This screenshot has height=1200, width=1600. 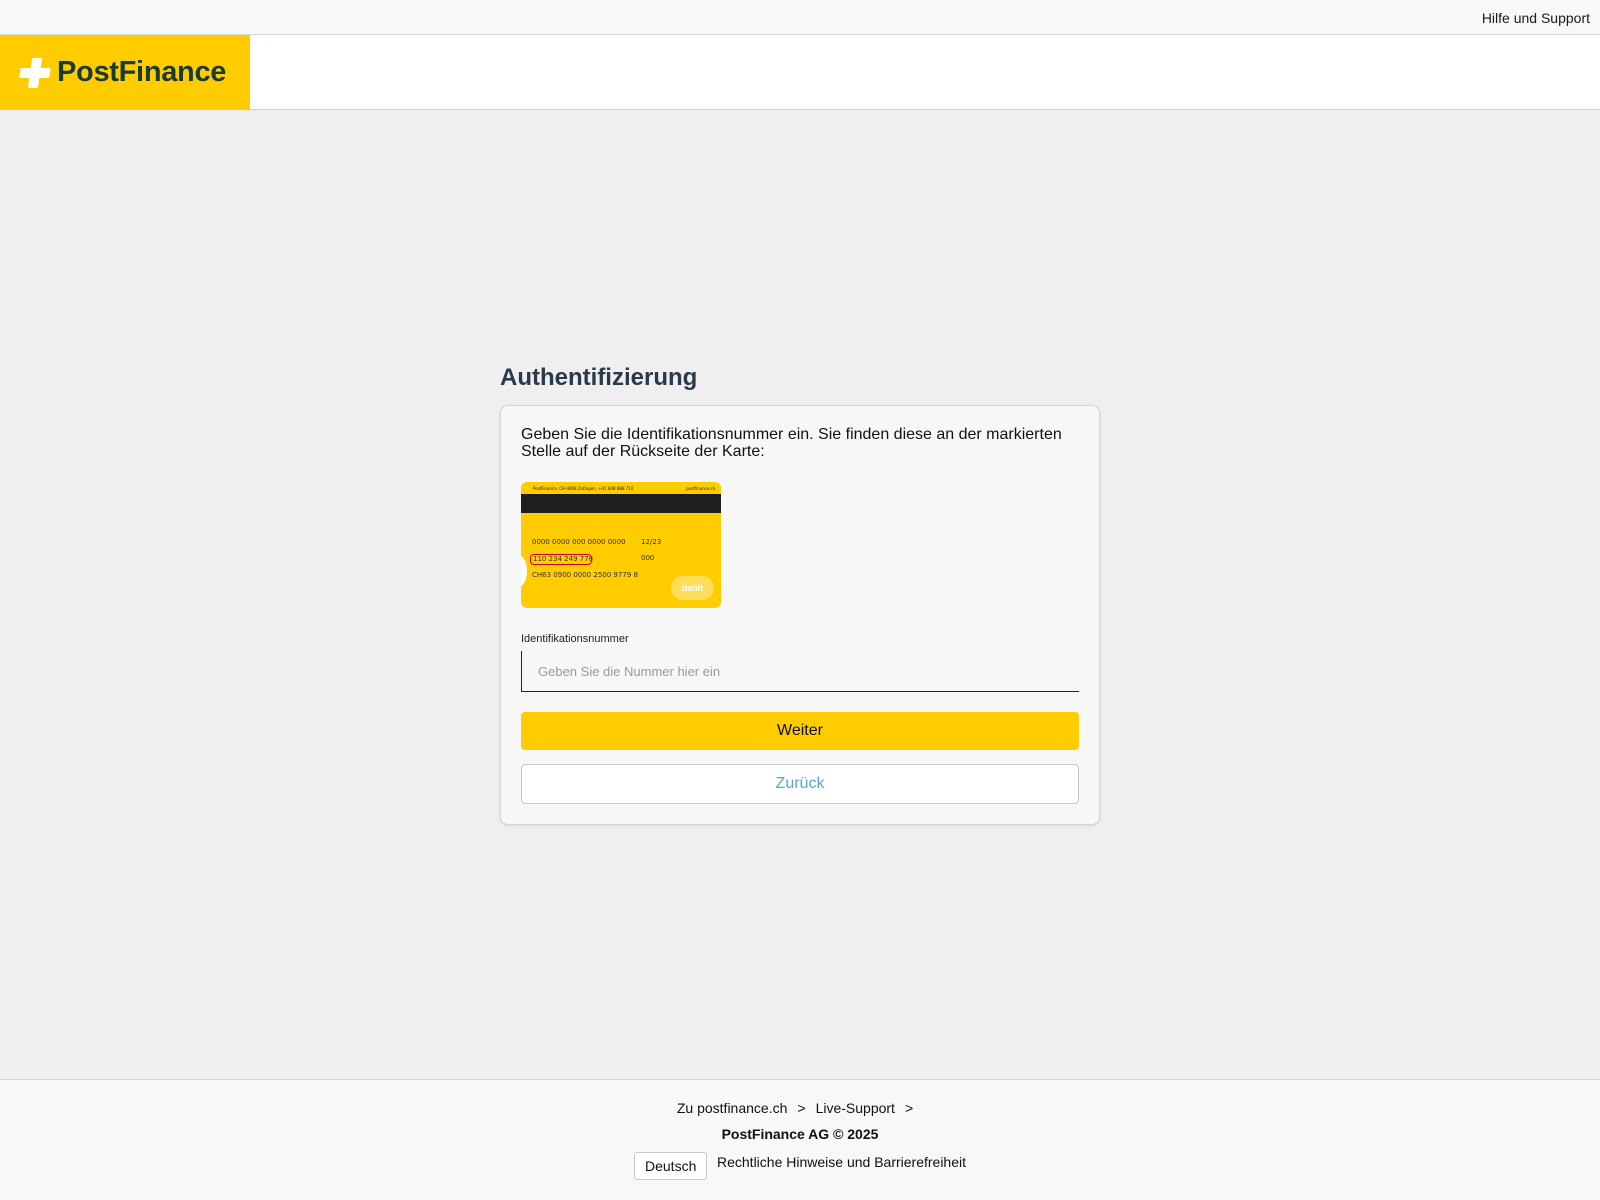 What do you see at coordinates (585, 575) in the screenshot?
I see `card-iban: CH63 0900 0000 2500 9779 8` at bounding box center [585, 575].